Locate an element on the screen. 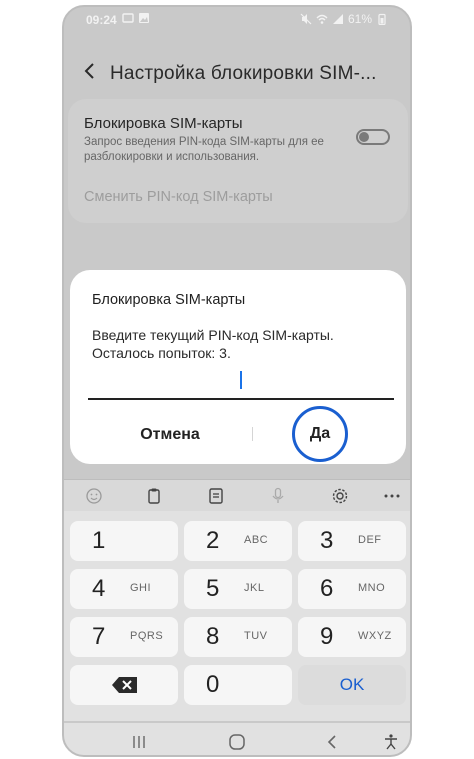  key-3: 3 DEF is located at coordinates (352, 541).